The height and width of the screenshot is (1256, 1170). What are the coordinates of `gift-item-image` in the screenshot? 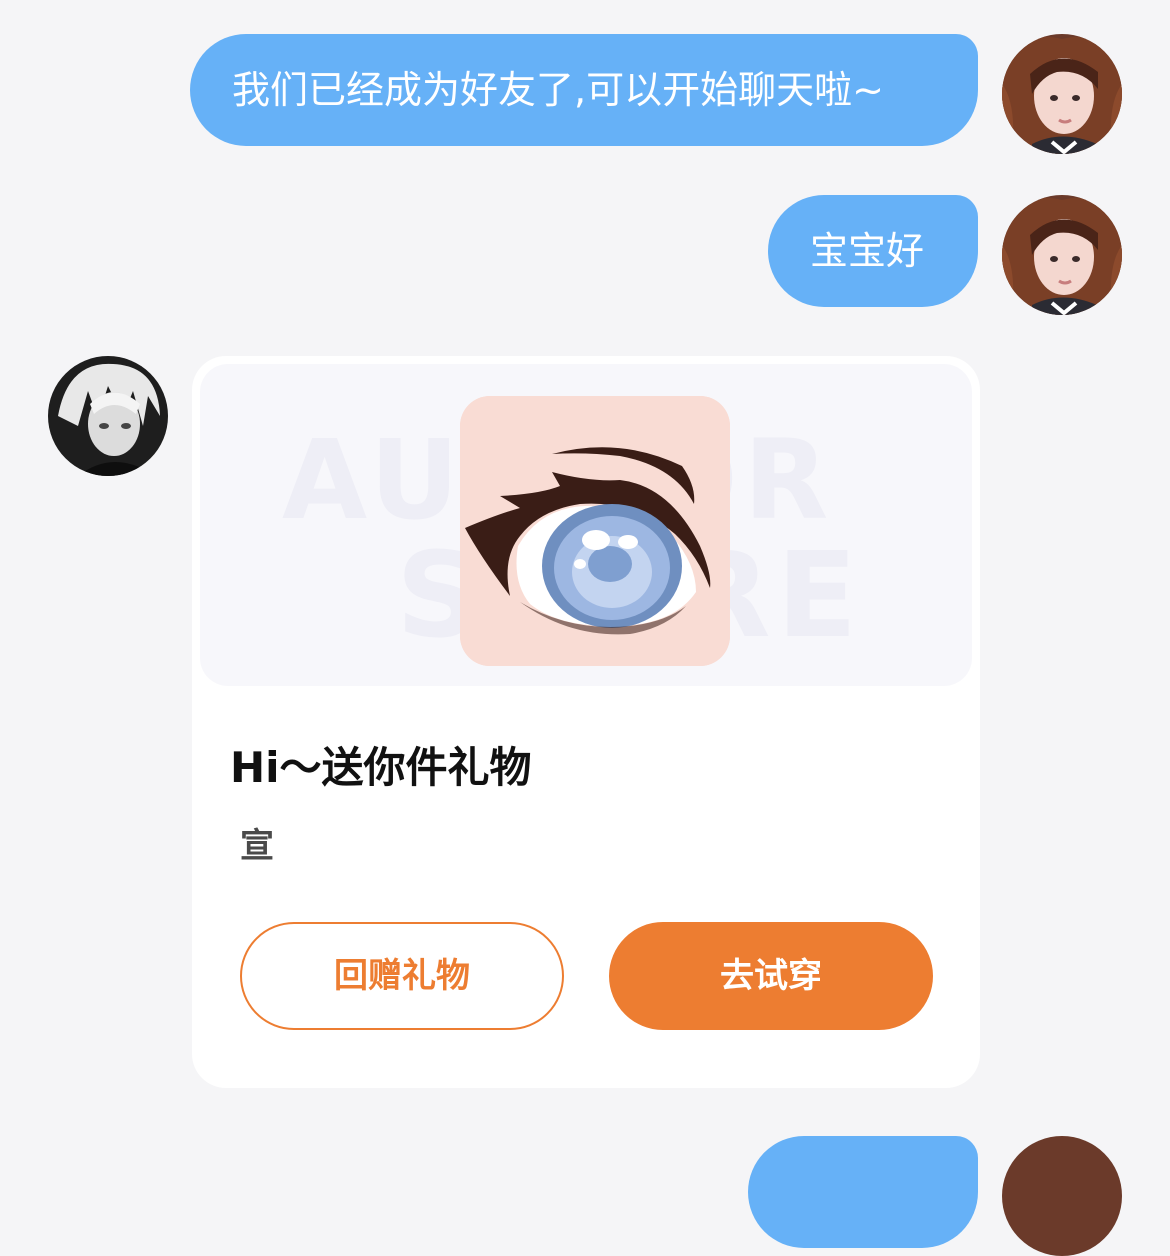 It's located at (595, 531).